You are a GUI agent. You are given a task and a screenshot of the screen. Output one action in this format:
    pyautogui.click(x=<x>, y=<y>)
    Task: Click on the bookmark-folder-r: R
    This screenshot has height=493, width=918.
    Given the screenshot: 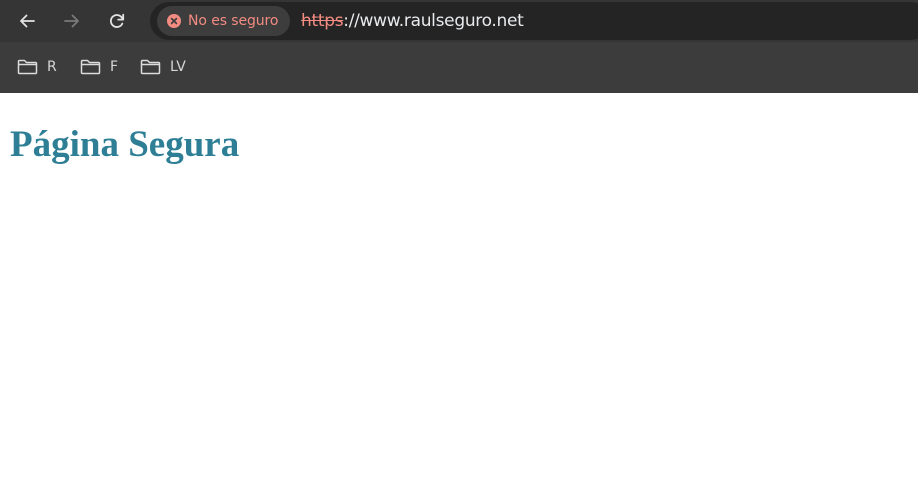 What is the action you would take?
    pyautogui.click(x=37, y=67)
    